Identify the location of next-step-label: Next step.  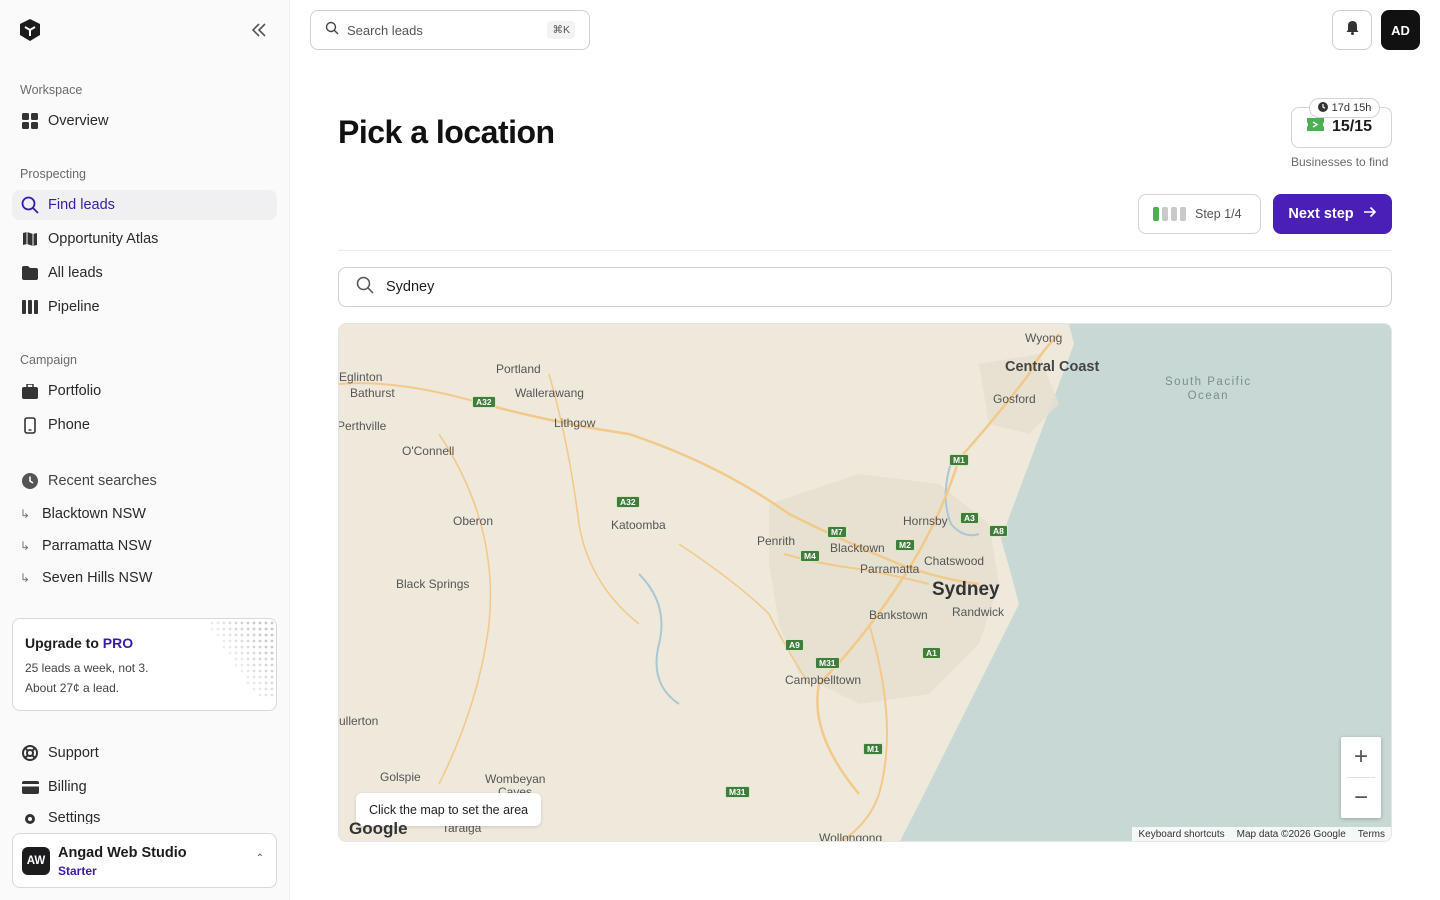
(1321, 214).